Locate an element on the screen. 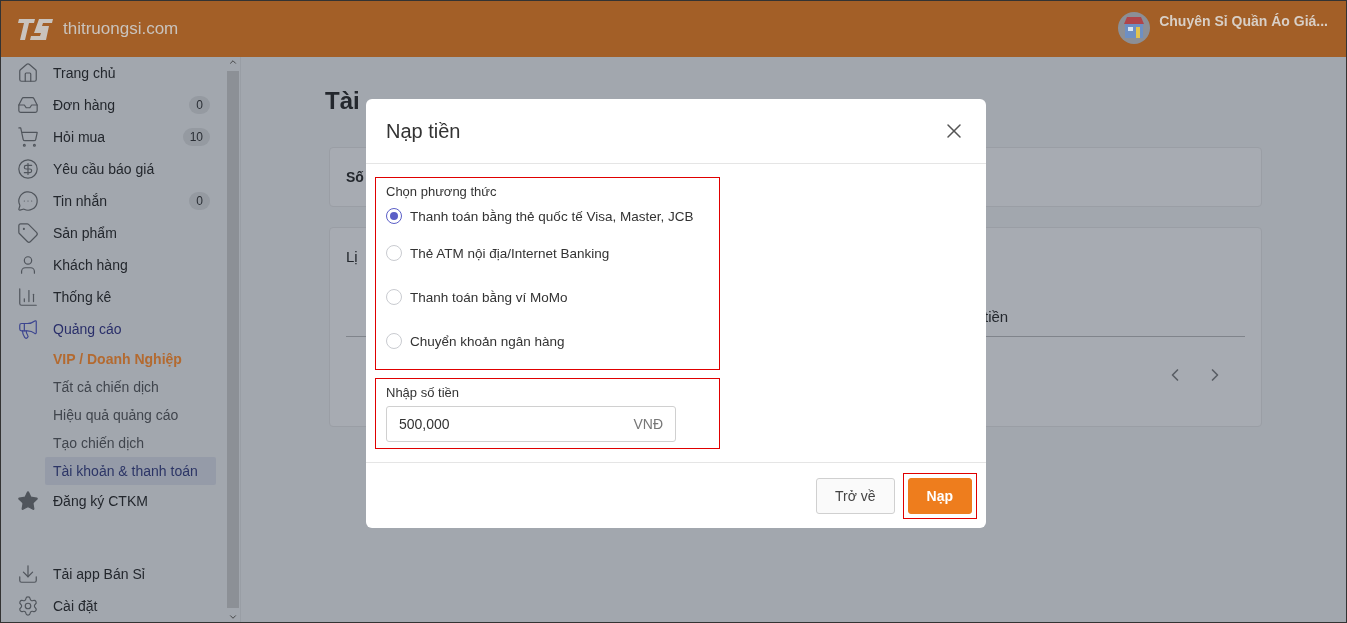 This screenshot has height=623, width=1347. dollar-icon is located at coordinates (28, 169).